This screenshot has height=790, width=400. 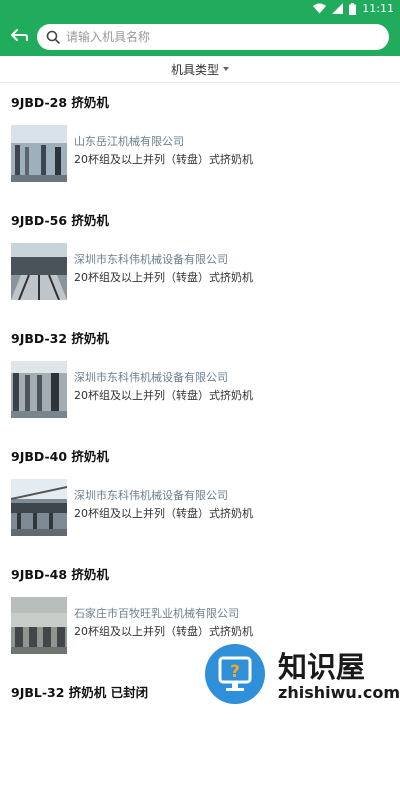 What do you see at coordinates (156, 613) in the screenshot?
I see `item-company: 石家庄市百牧旺乳业机械有限公司` at bounding box center [156, 613].